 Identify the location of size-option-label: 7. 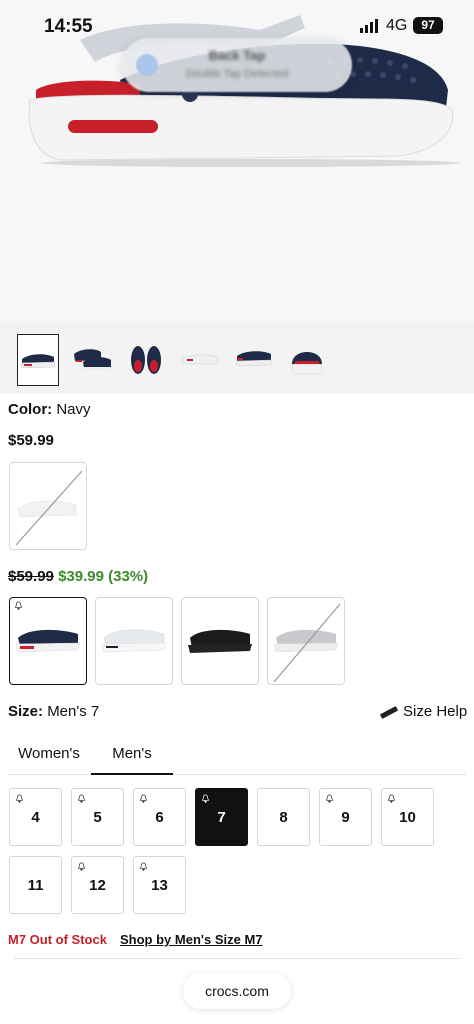
(221, 817).